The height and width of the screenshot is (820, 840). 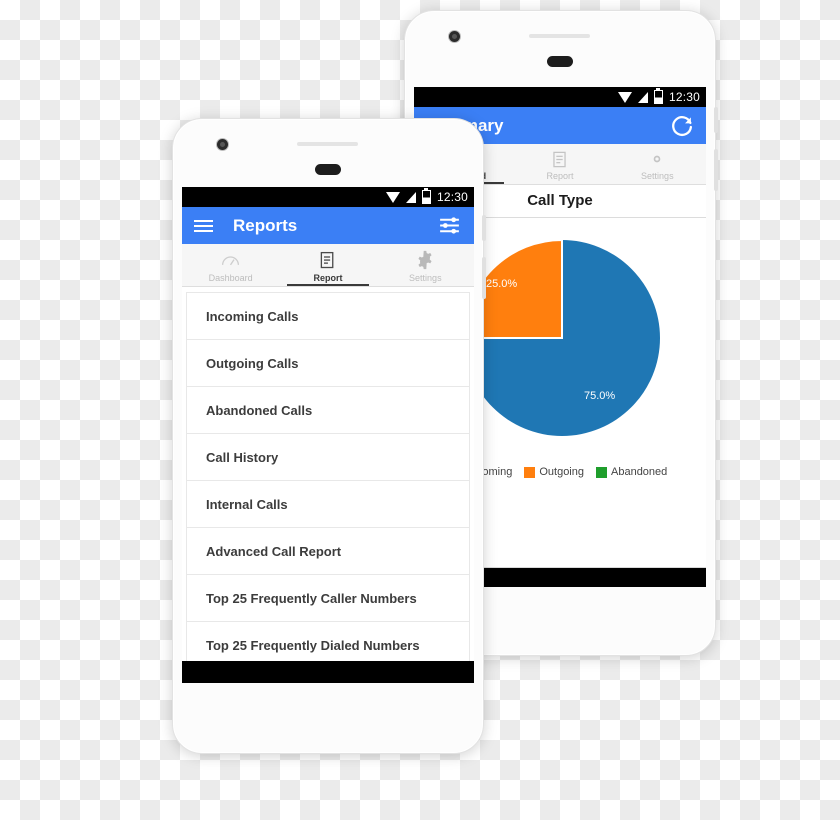 I want to click on tab-label-dashboard: Dashboard, so click(x=230, y=277).